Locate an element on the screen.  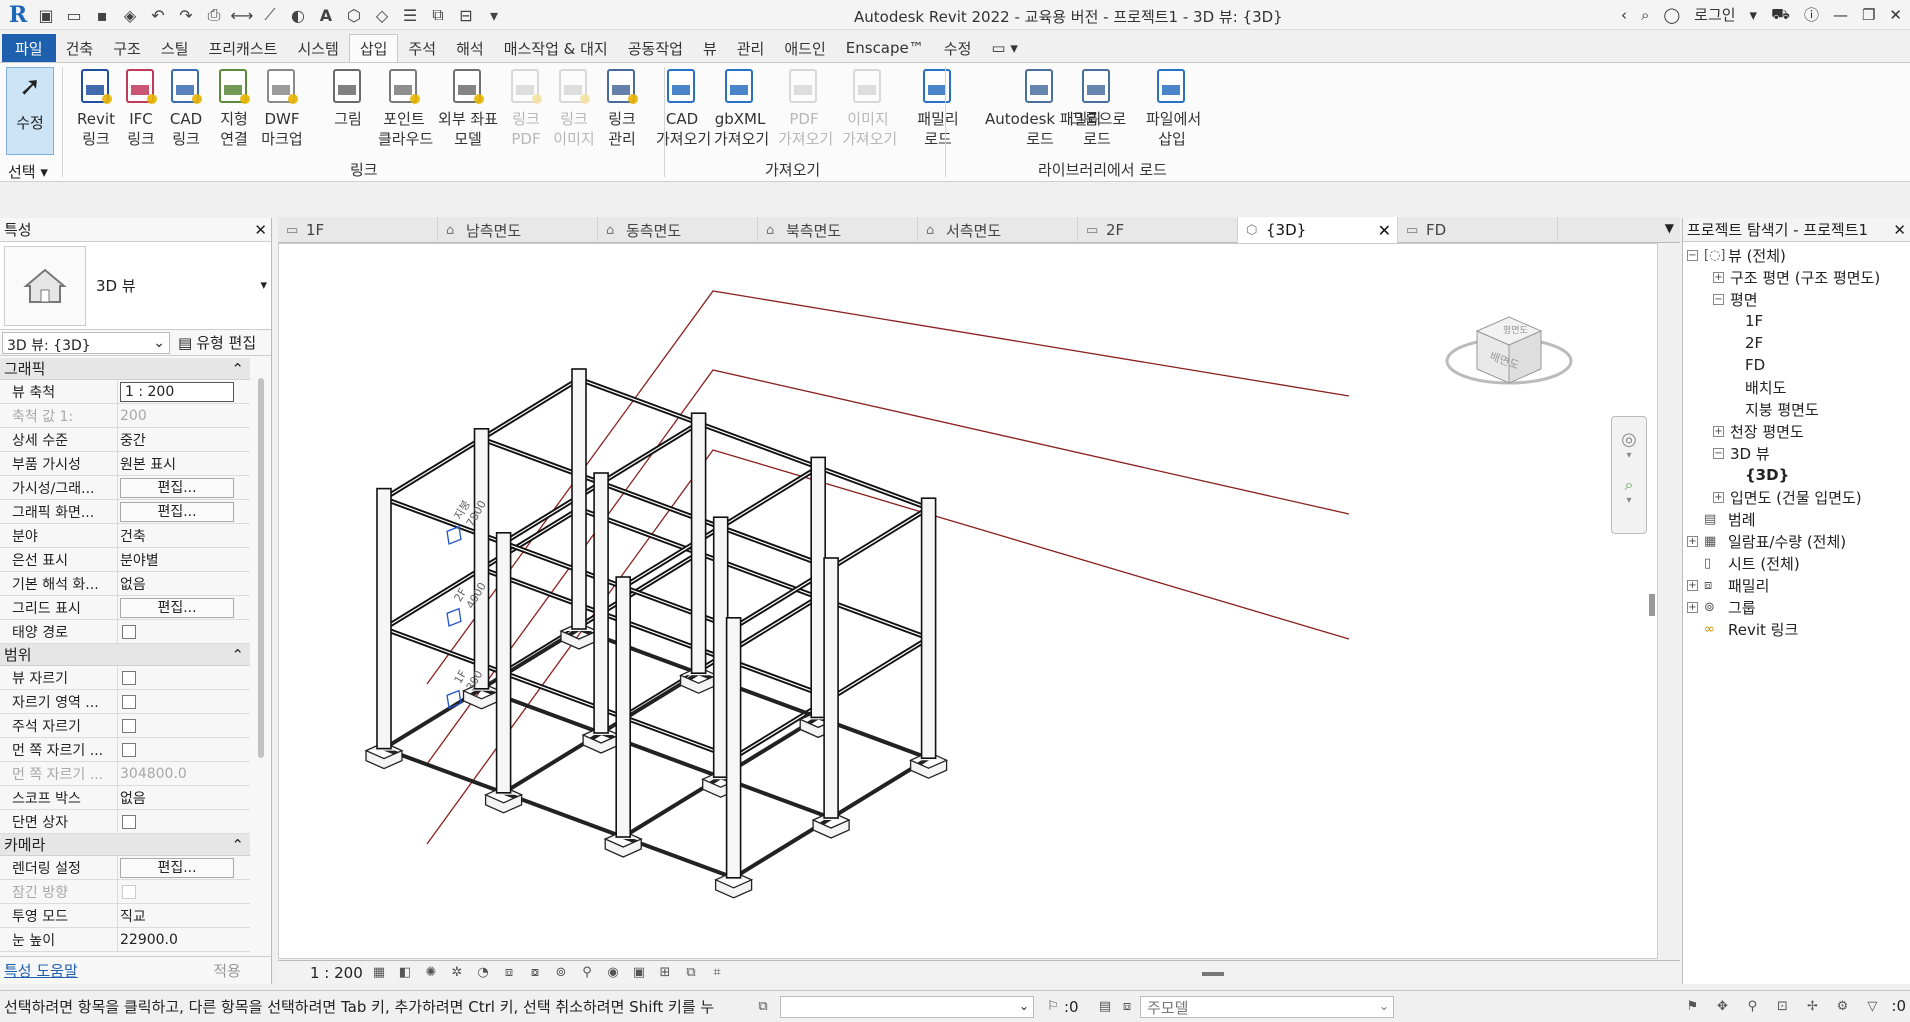
user-icon: ◯ is located at coordinates (1671, 15).